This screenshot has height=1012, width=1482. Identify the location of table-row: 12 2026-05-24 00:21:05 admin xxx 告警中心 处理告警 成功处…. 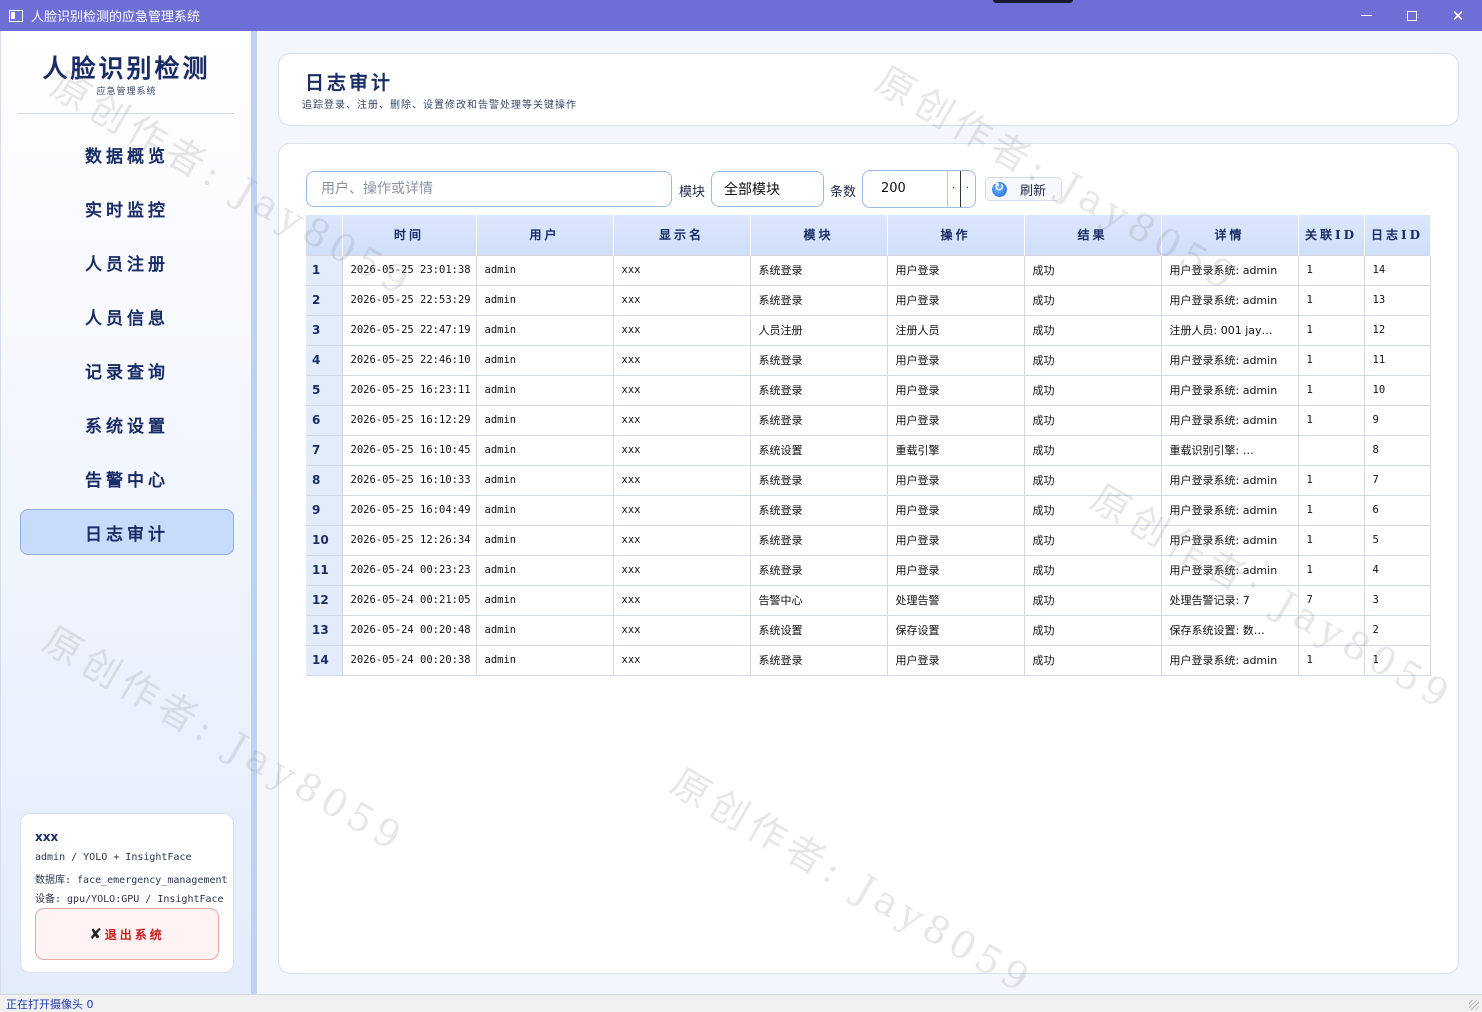
(868, 600).